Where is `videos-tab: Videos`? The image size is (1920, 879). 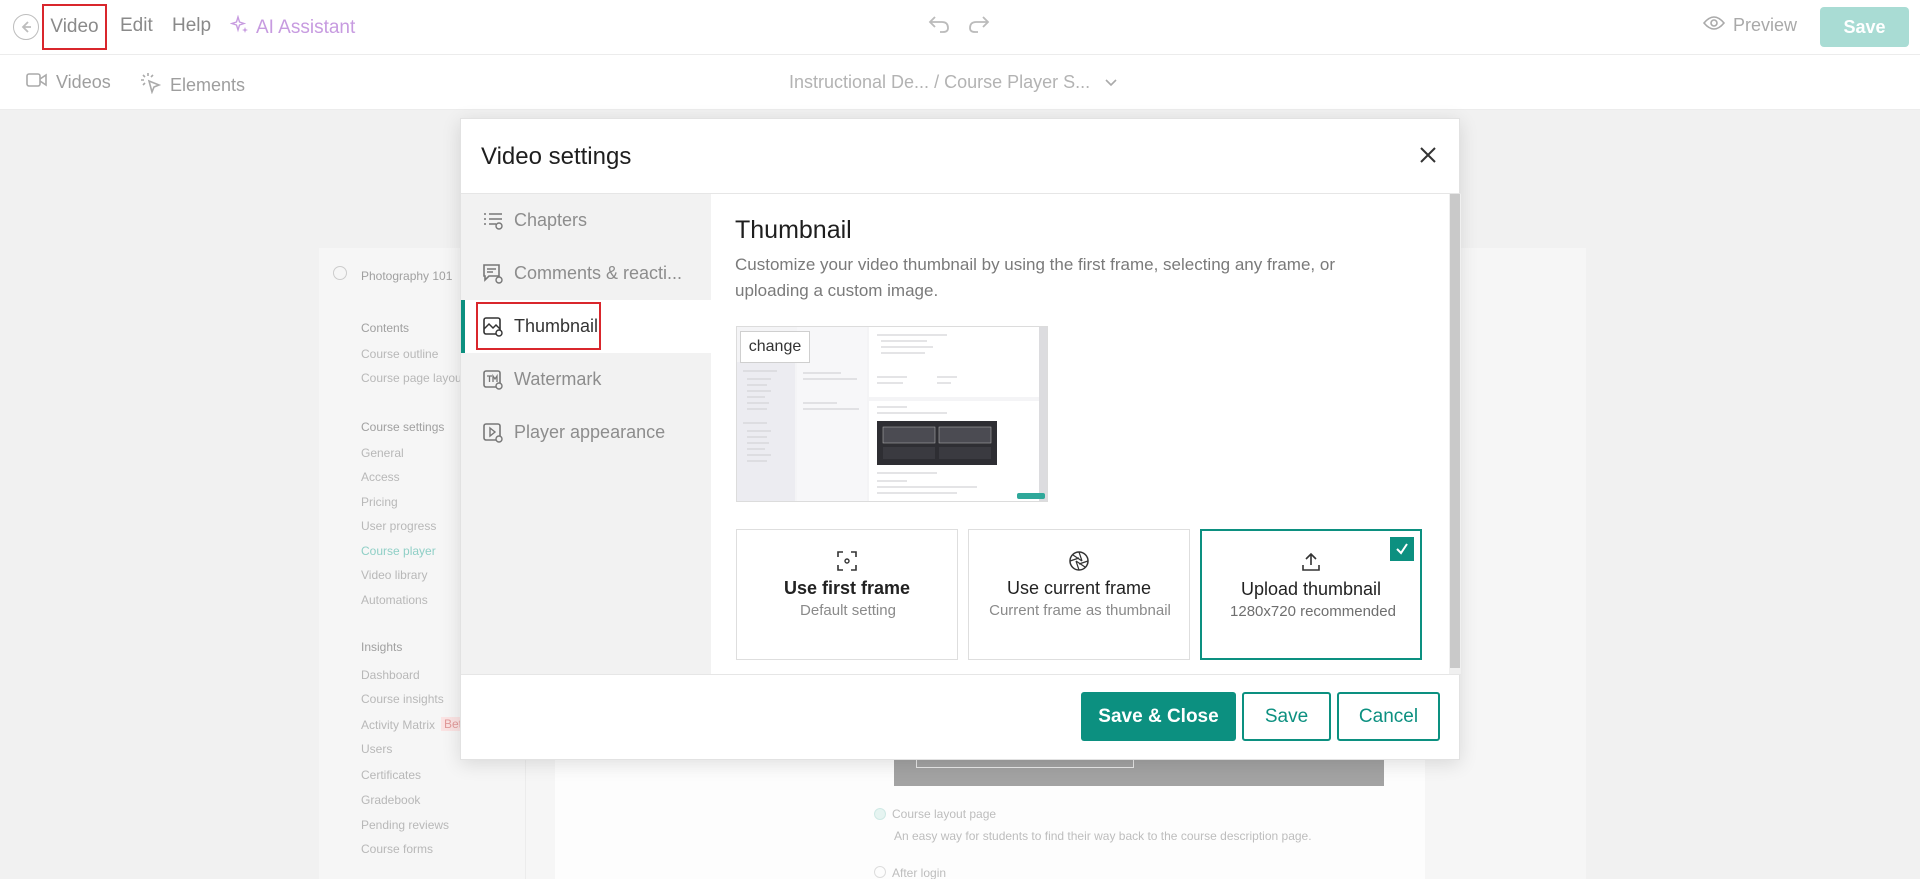 videos-tab: Videos is located at coordinates (68, 82).